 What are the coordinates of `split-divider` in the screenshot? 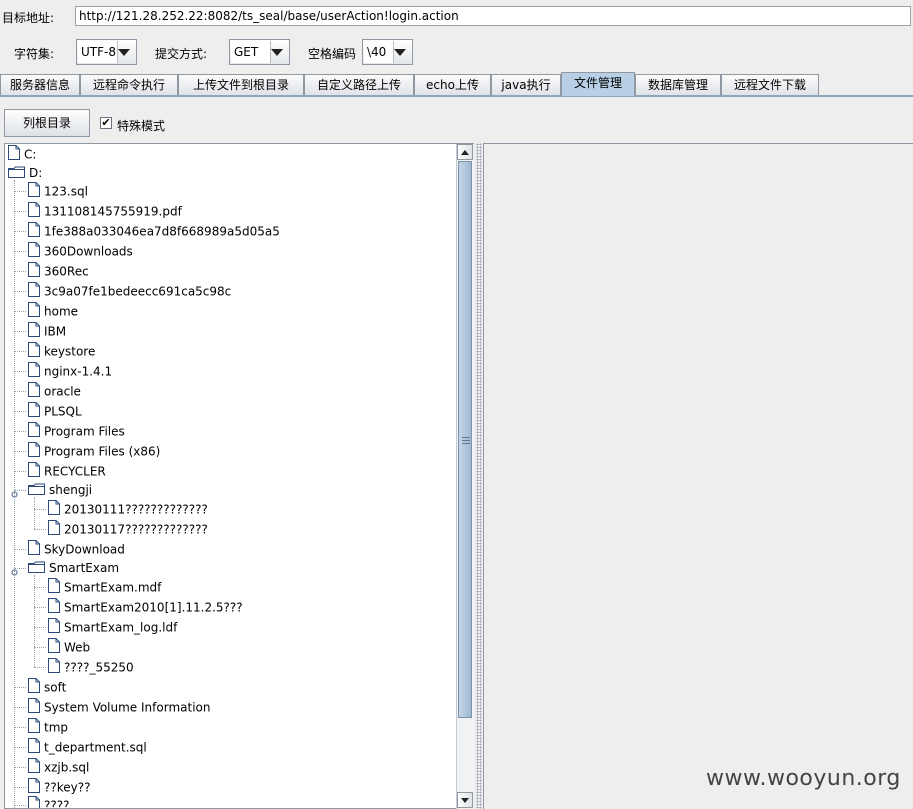 It's located at (479, 476).